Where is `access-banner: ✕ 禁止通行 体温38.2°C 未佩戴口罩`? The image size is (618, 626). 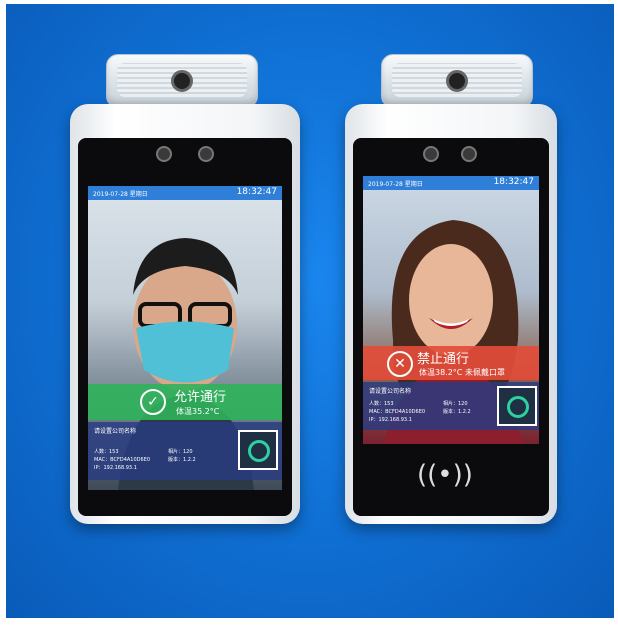 access-banner: ✕ 禁止通行 体温38.2°C 未佩戴口罩 is located at coordinates (451, 363).